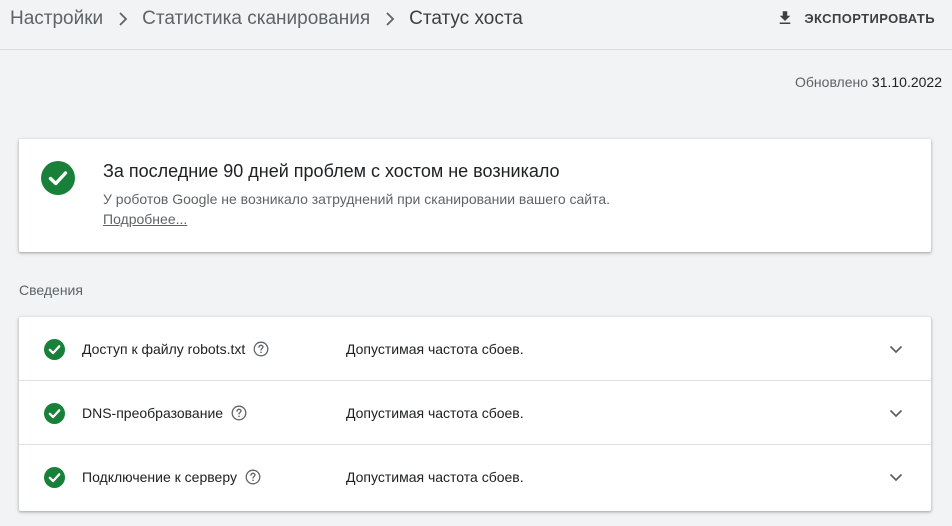  I want to click on detail-name-text: Доступ к файлу robots.txt, so click(164, 349).